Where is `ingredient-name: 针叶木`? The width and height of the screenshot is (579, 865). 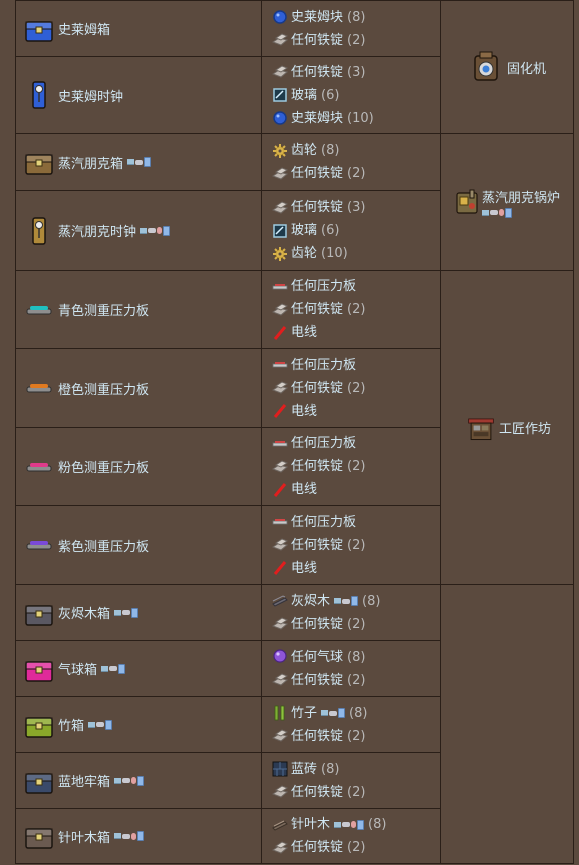
ingredient-name: 针叶木 is located at coordinates (310, 824).